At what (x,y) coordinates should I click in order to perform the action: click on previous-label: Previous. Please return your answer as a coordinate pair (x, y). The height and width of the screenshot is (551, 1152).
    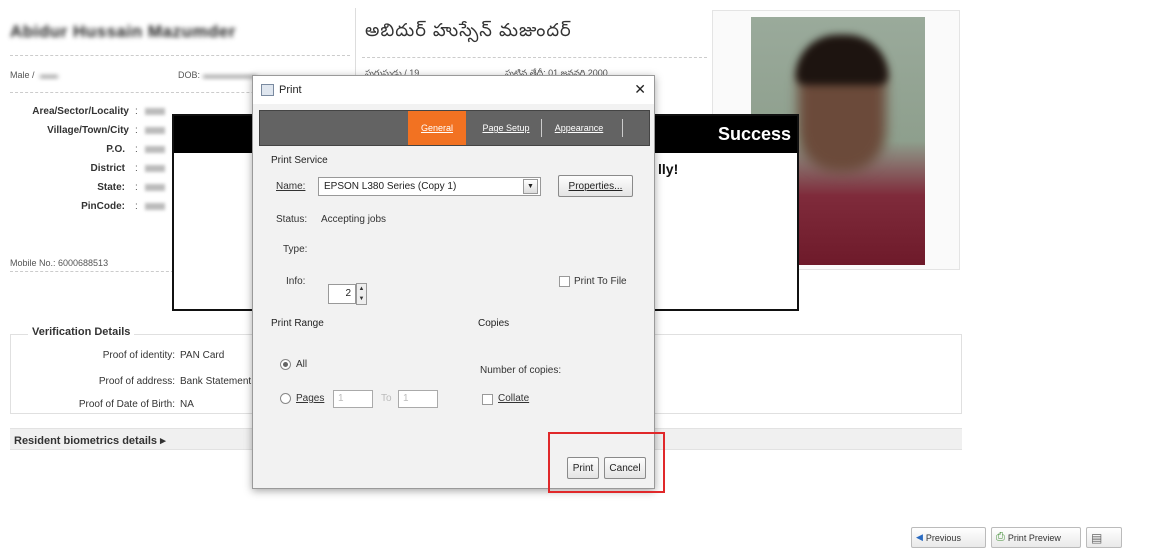
    Looking at the image, I should click on (943, 537).